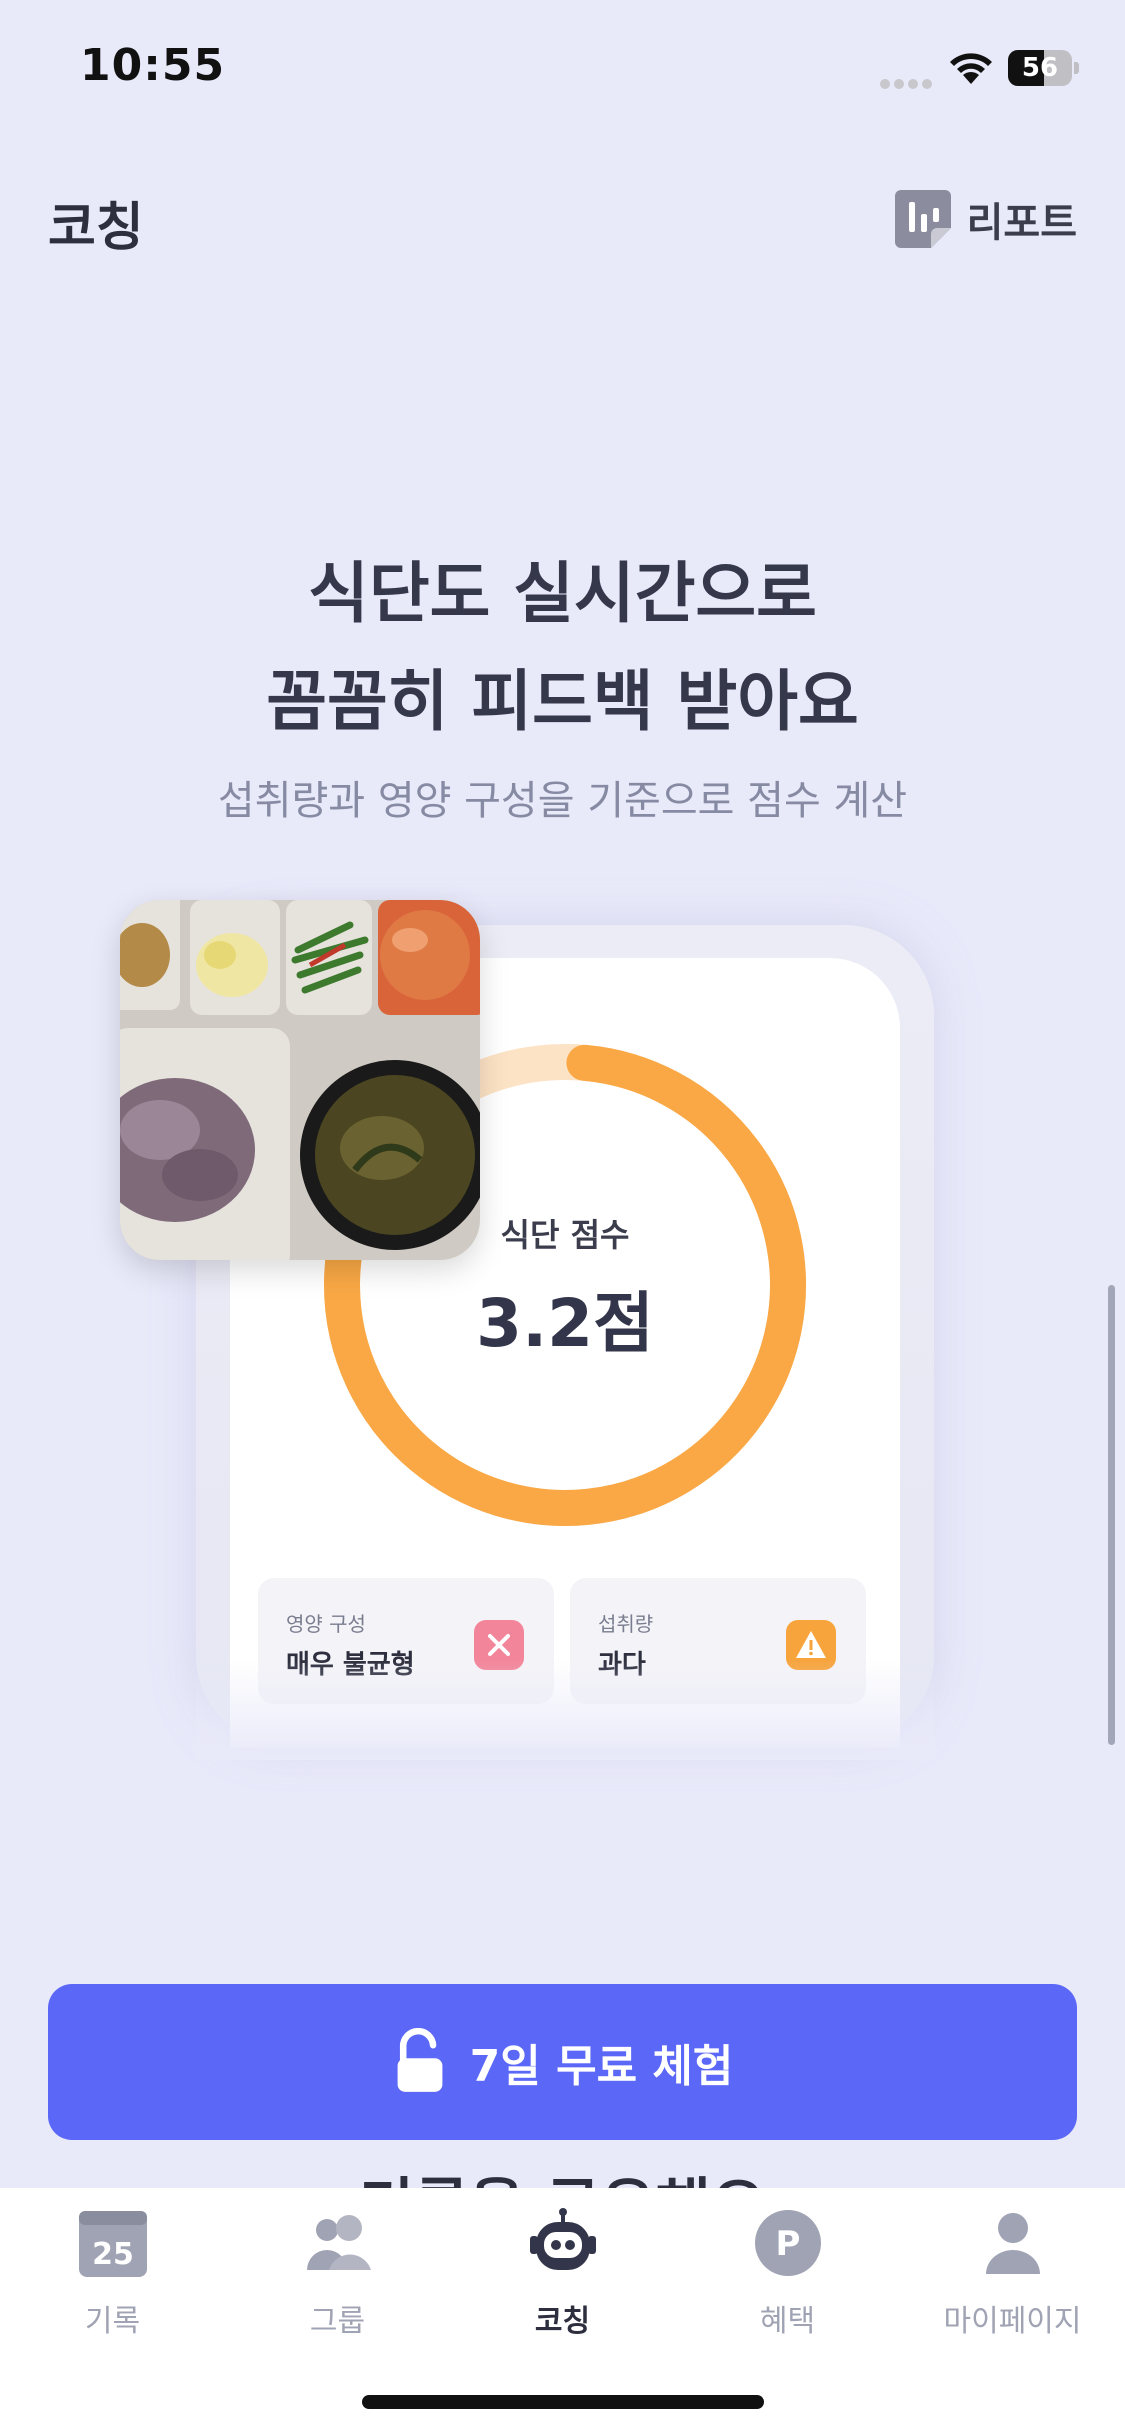 The width and height of the screenshot is (1125, 2436). What do you see at coordinates (563, 2239) in the screenshot?
I see `robot-icon` at bounding box center [563, 2239].